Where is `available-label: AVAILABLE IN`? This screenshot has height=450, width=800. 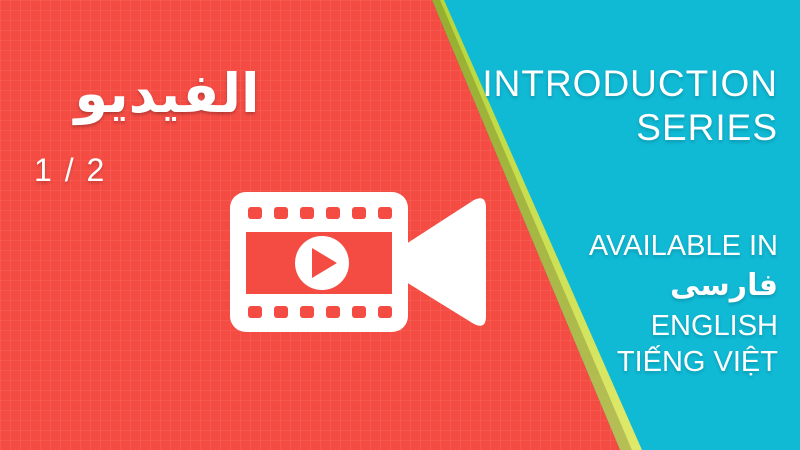
available-label: AVAILABLE IN is located at coordinates (683, 246).